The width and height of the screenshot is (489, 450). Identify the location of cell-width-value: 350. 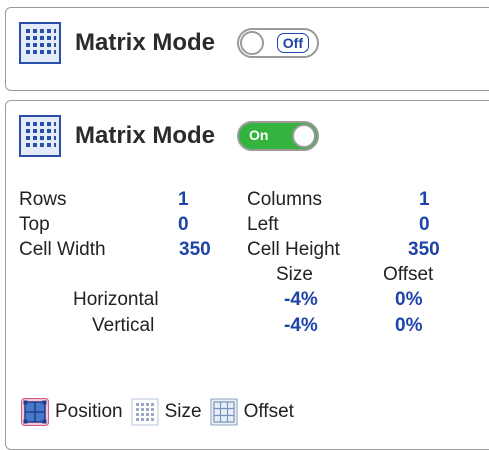
(195, 250).